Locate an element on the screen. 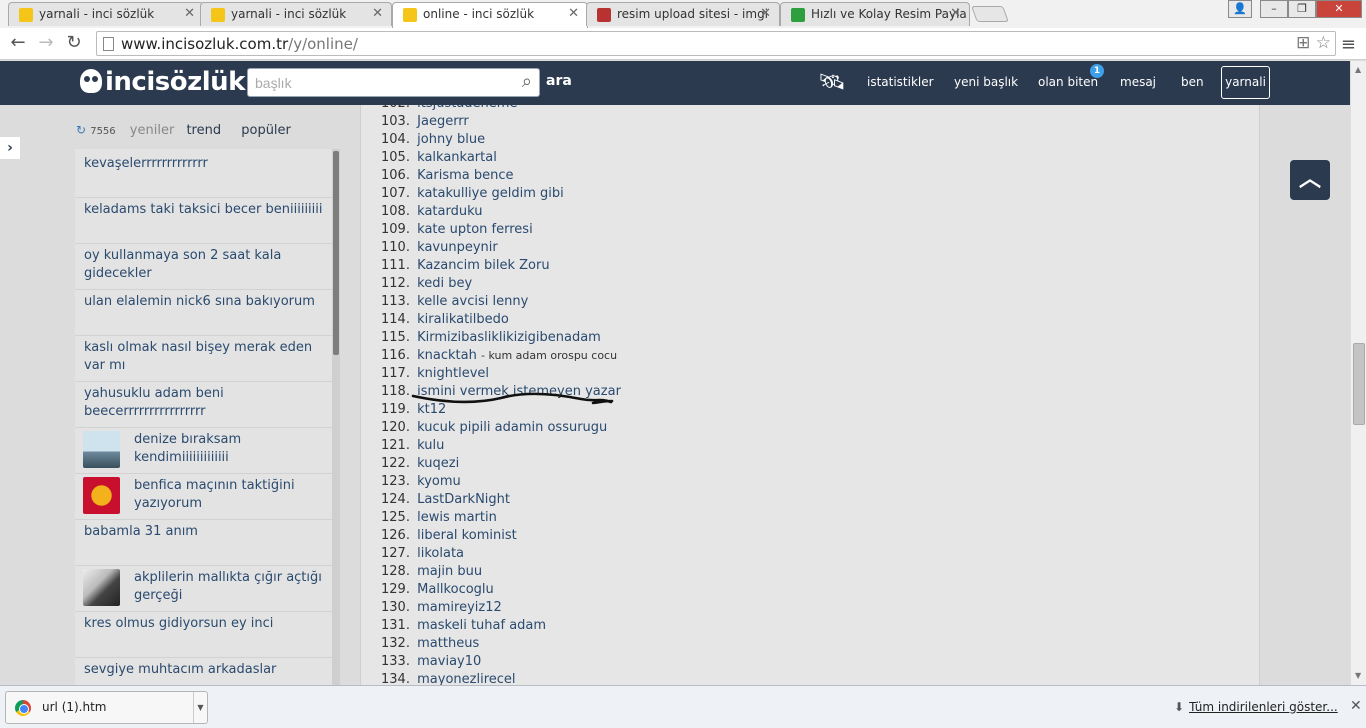 The width and height of the screenshot is (1366, 728). forward-icon: → is located at coordinates (46, 43).